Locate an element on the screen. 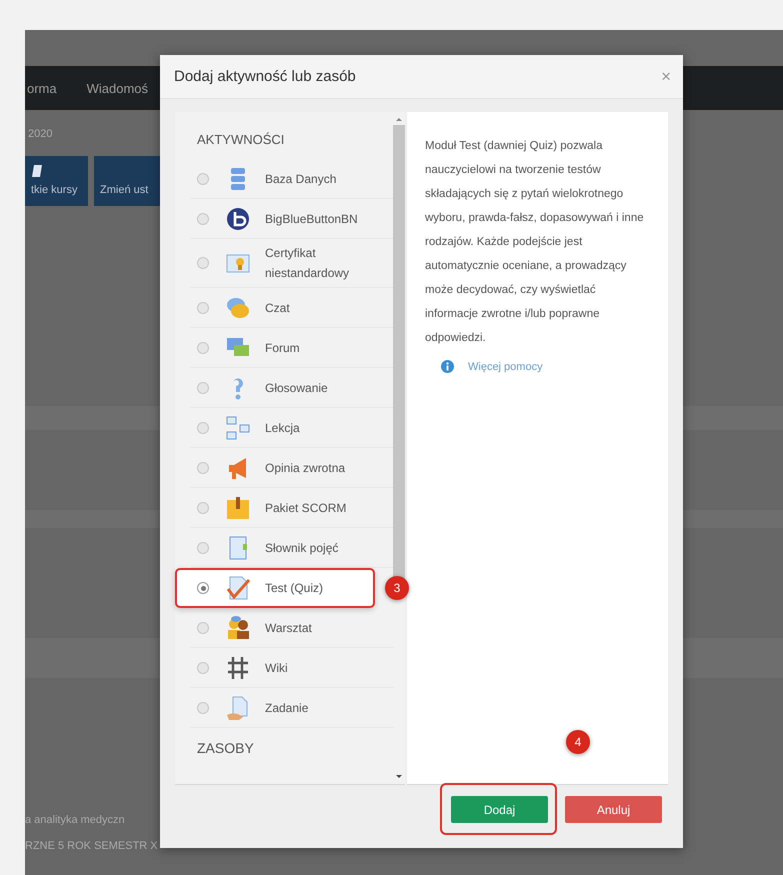 The width and height of the screenshot is (783, 875). b-circle-icon is located at coordinates (238, 219).